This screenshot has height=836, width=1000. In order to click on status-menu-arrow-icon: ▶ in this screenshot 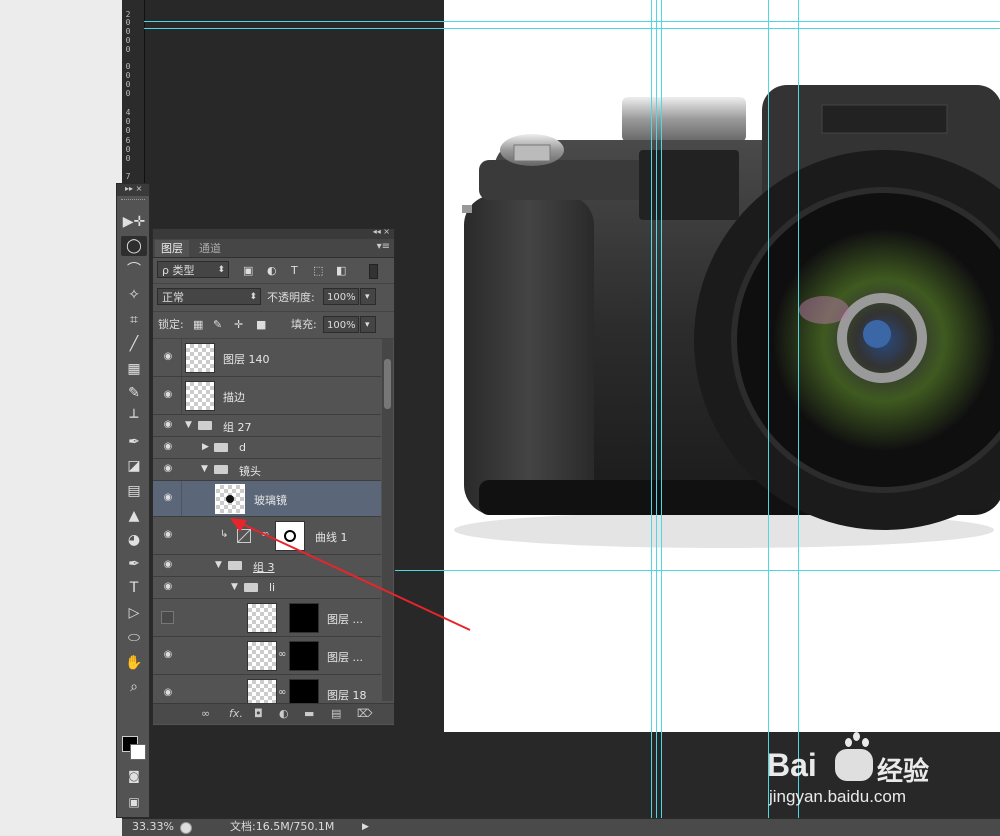, I will do `click(365, 827)`.